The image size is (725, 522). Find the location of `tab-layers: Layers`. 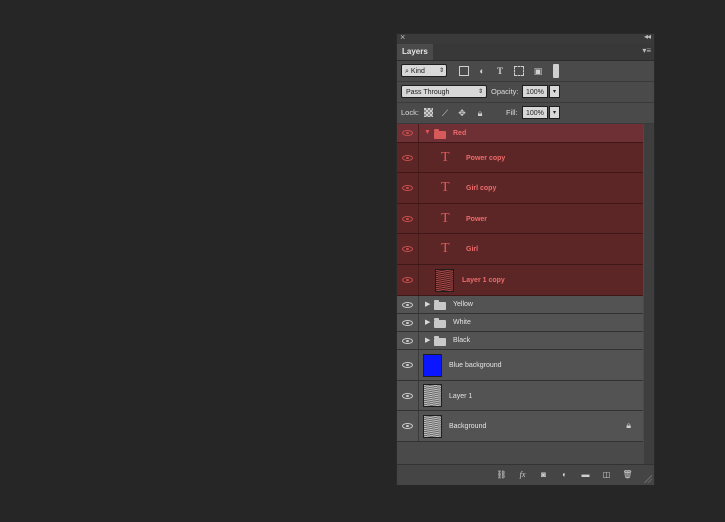

tab-layers: Layers is located at coordinates (415, 52).